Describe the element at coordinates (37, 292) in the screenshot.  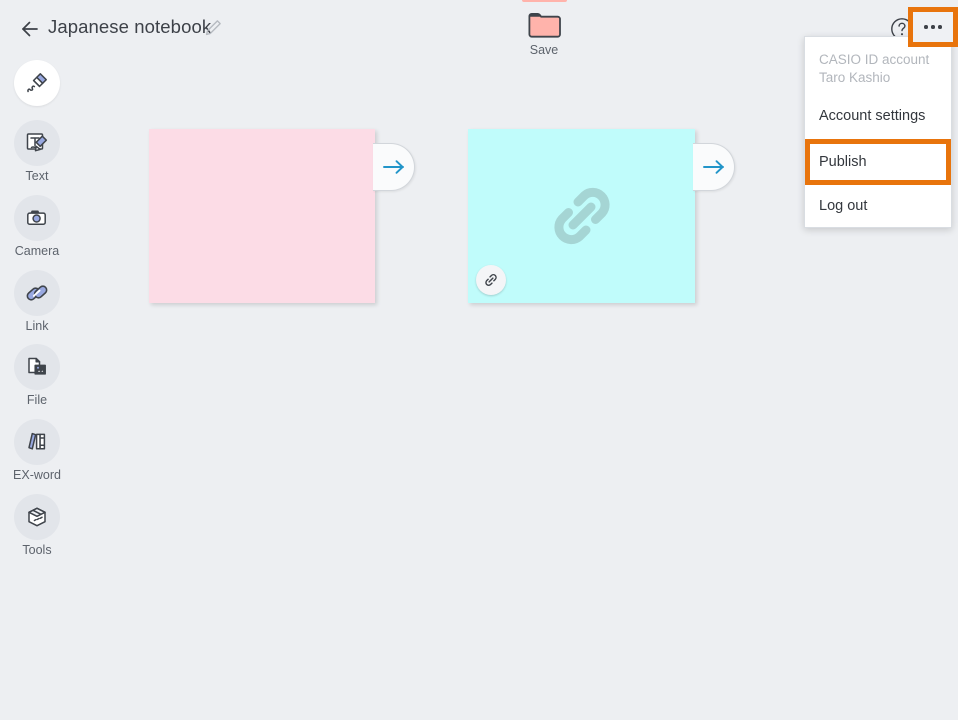
I see `link-icon` at that location.